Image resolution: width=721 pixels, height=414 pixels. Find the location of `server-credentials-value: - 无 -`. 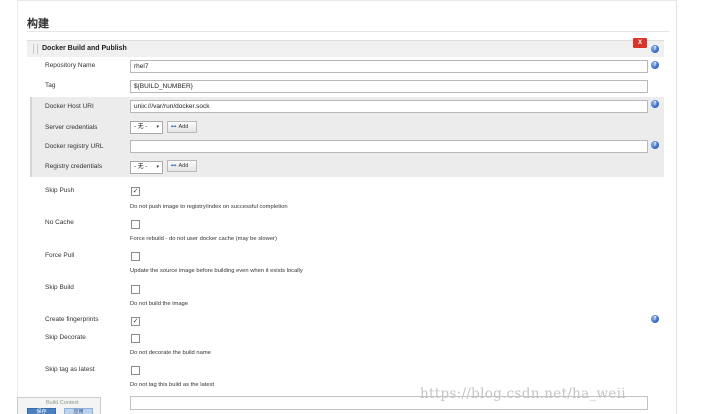

server-credentials-value: - 无 - is located at coordinates (141, 127).